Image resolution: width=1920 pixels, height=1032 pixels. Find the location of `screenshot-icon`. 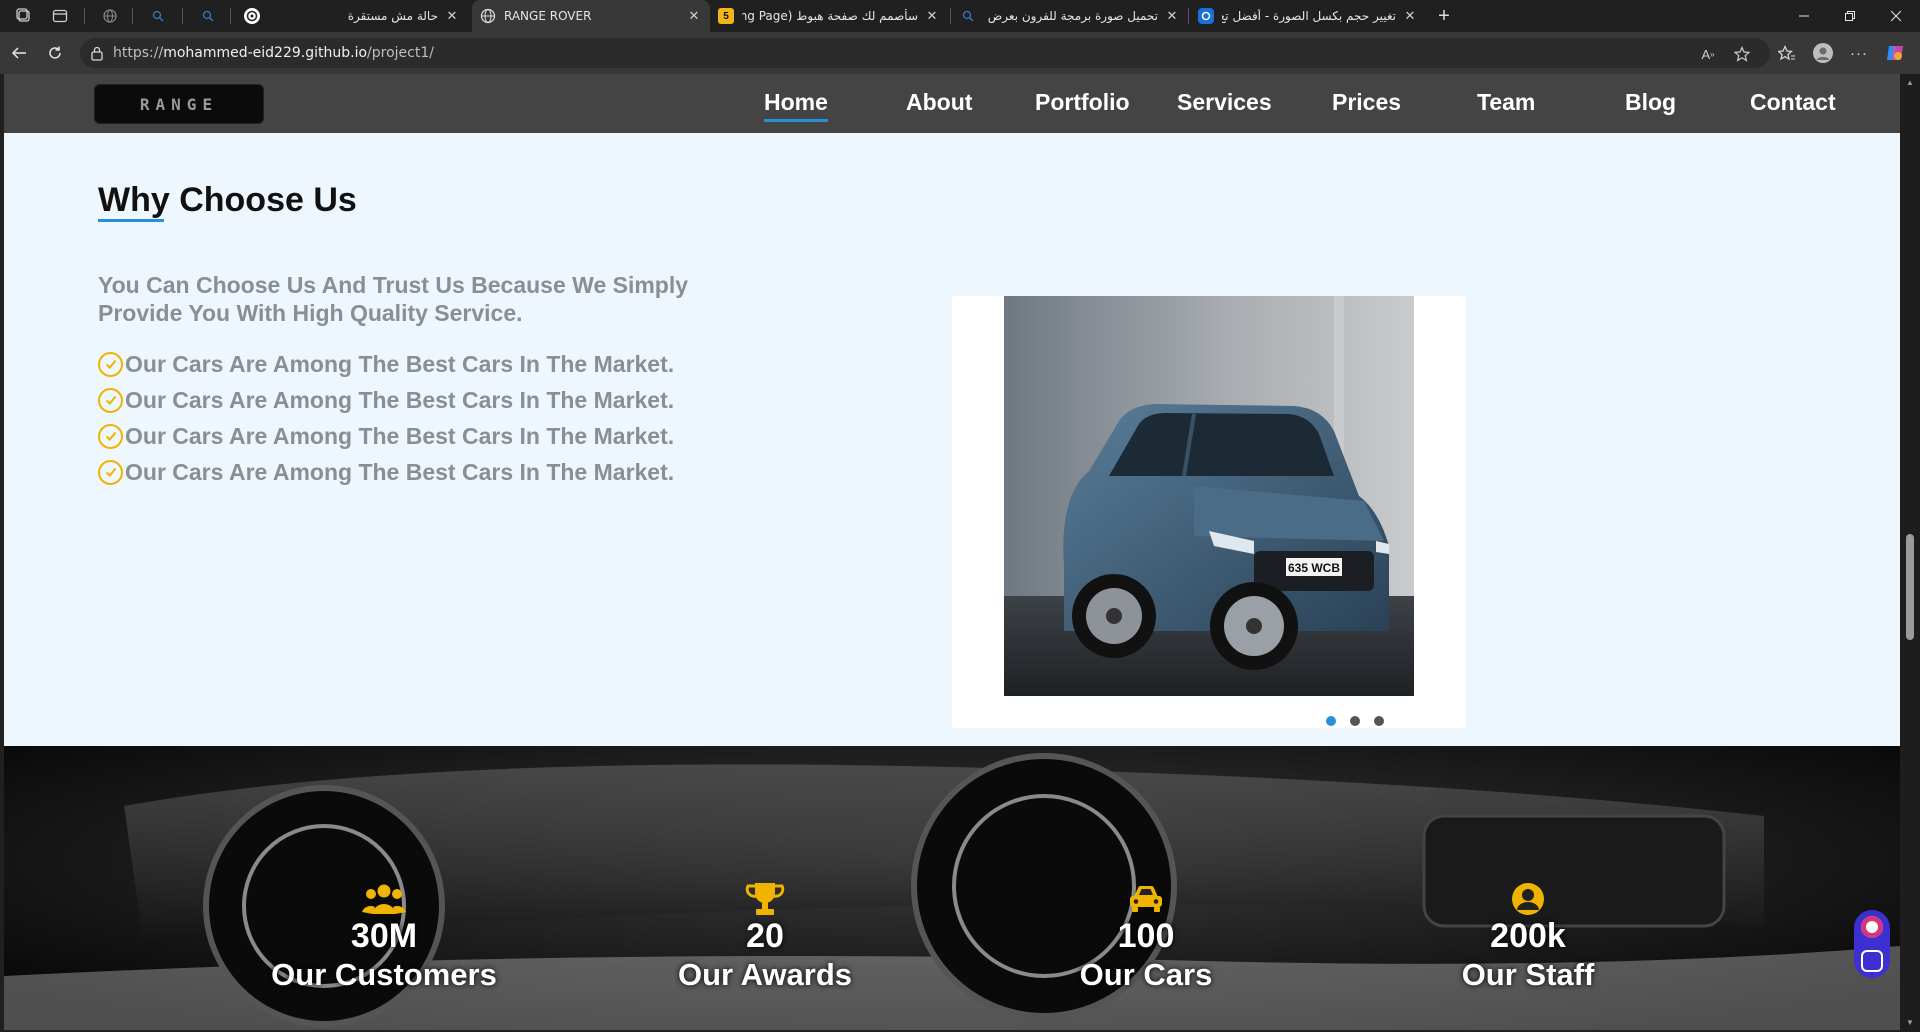

screenshot-icon is located at coordinates (1872, 961).